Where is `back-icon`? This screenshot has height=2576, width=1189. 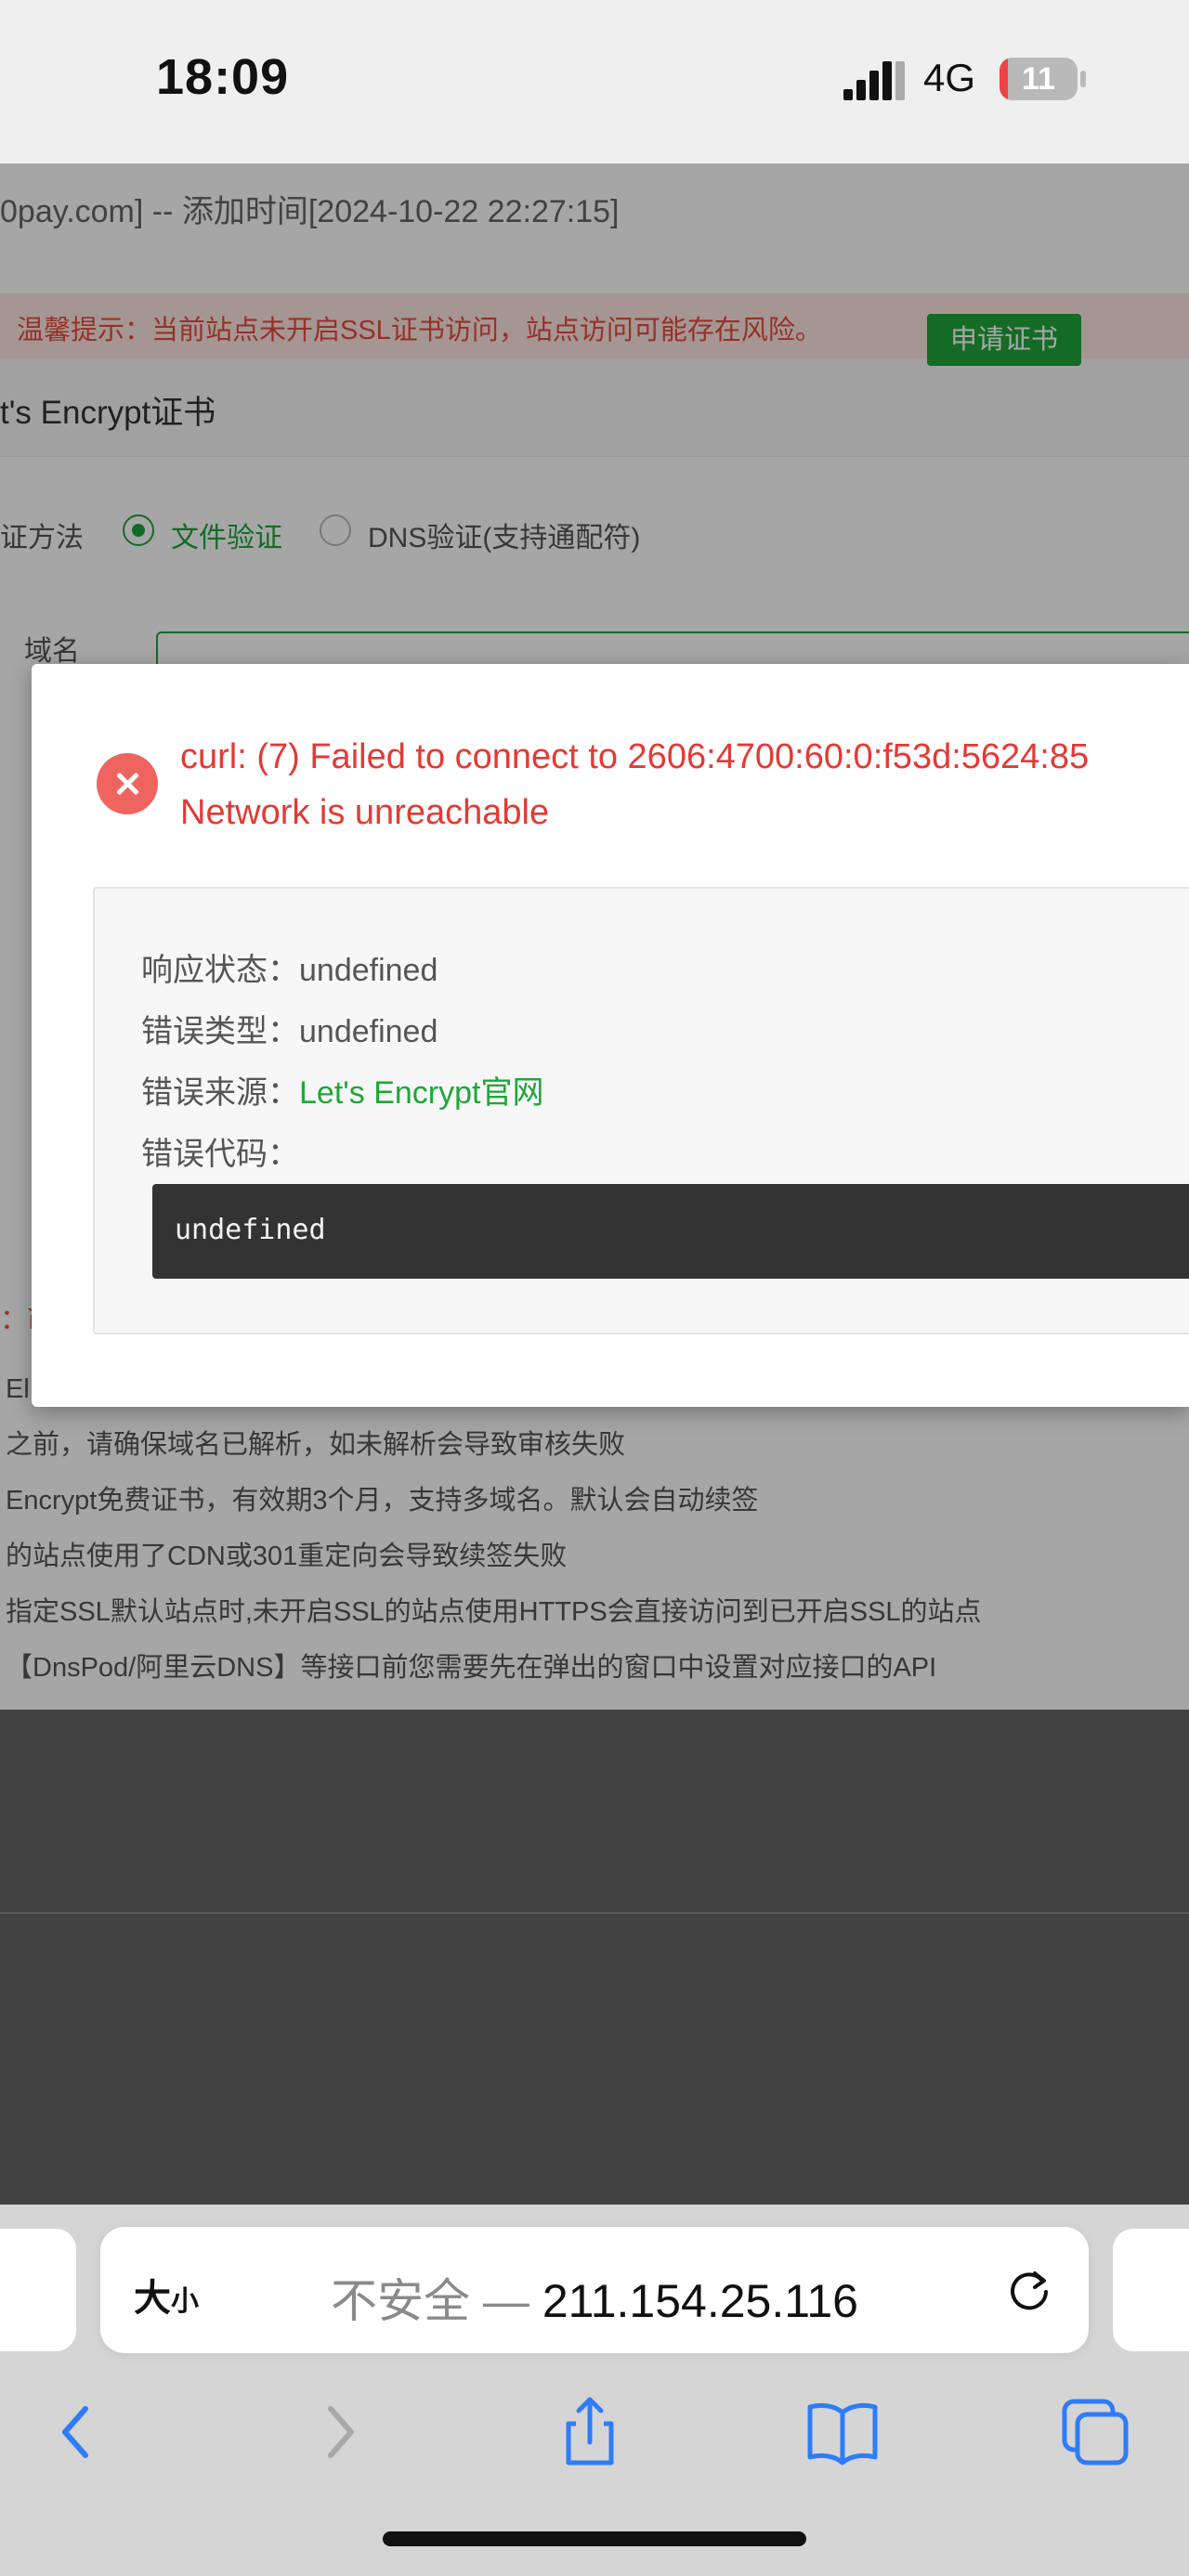
back-icon is located at coordinates (79, 2432).